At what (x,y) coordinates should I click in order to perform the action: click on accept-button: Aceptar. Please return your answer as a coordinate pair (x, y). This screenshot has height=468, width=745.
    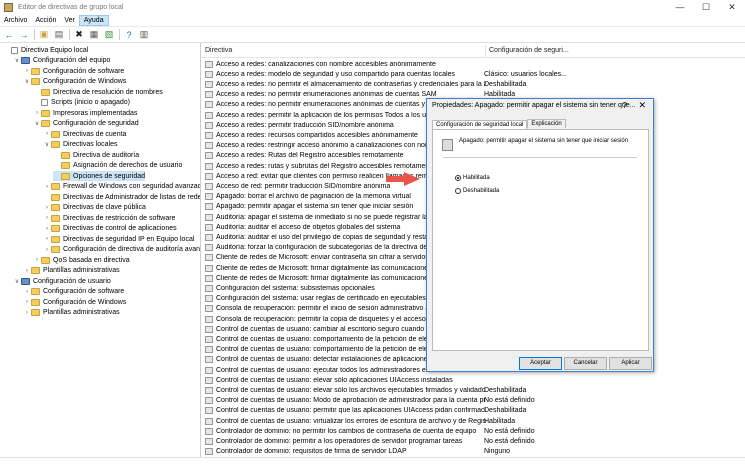
    Looking at the image, I should click on (540, 363).